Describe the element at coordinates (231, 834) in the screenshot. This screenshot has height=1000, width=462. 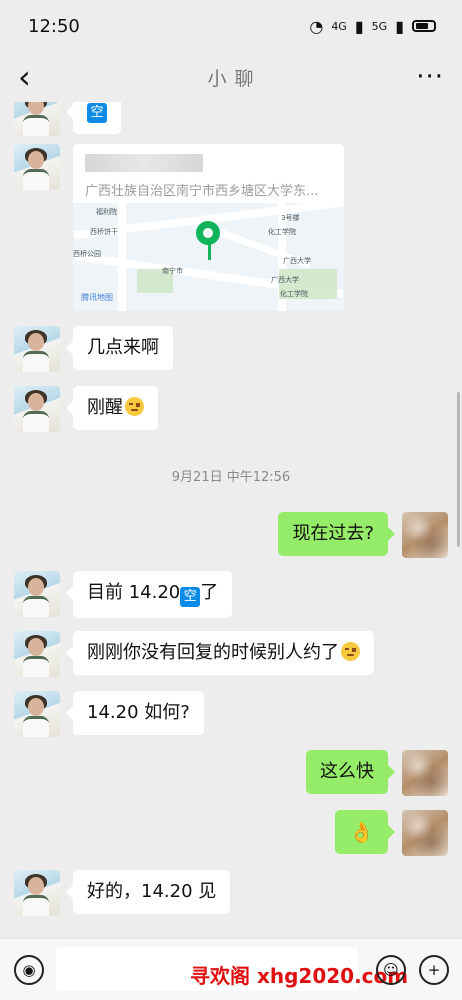
I see `message-row-sent: 👌` at that location.